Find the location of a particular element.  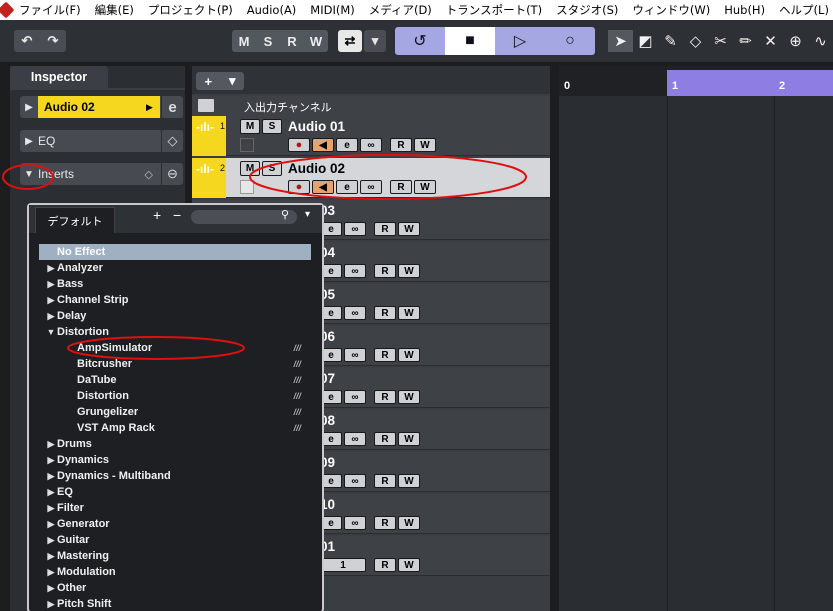

menu-audio: Audio(A) is located at coordinates (272, 10).